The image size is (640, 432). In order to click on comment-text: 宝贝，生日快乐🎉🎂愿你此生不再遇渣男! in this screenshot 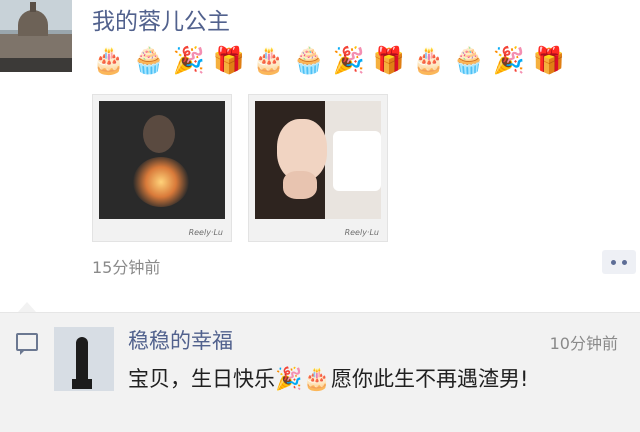, I will do `click(373, 379)`.